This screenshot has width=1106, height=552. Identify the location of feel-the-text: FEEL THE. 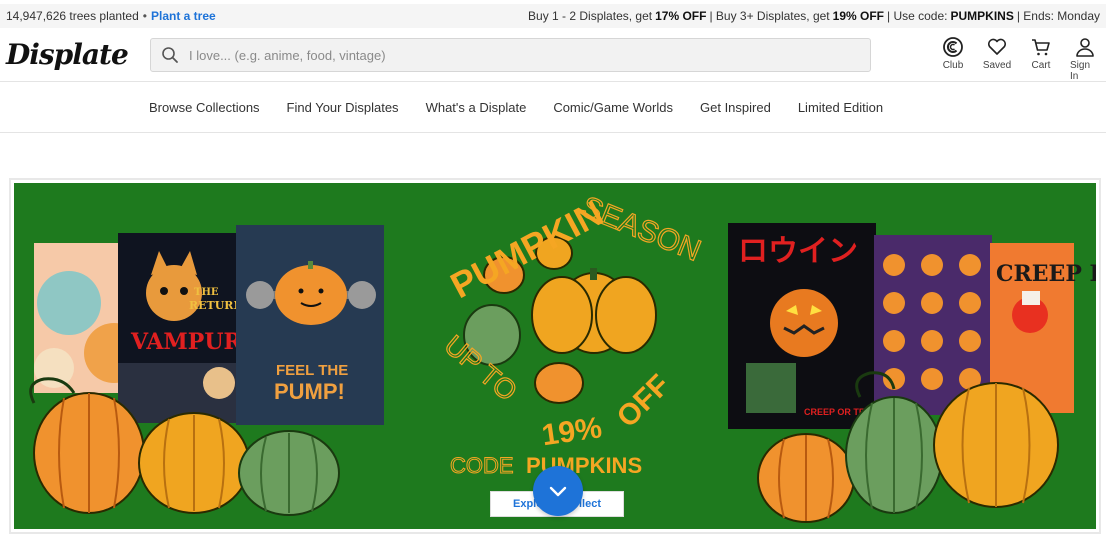
(312, 370).